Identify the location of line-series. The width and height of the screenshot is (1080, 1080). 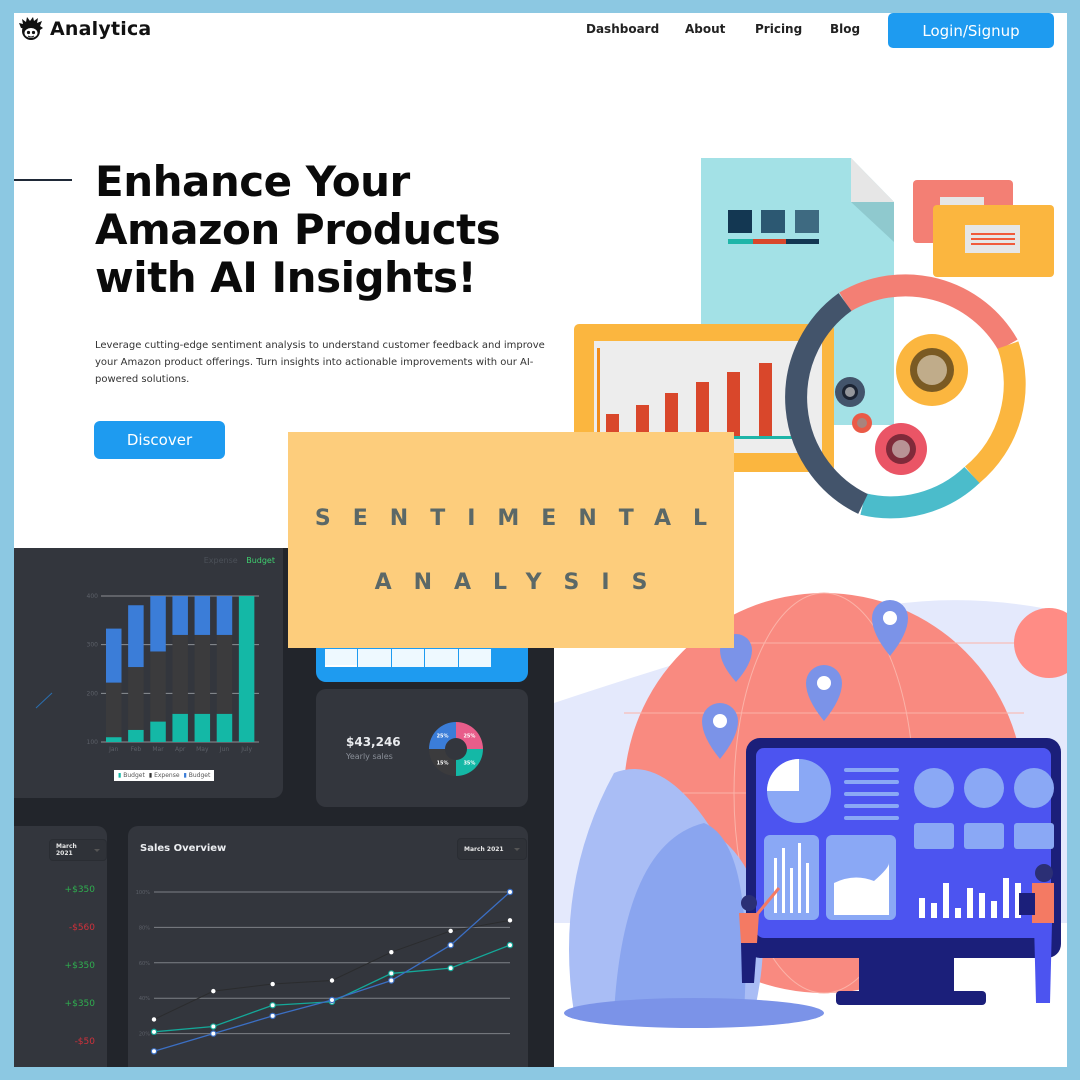
(332, 988).